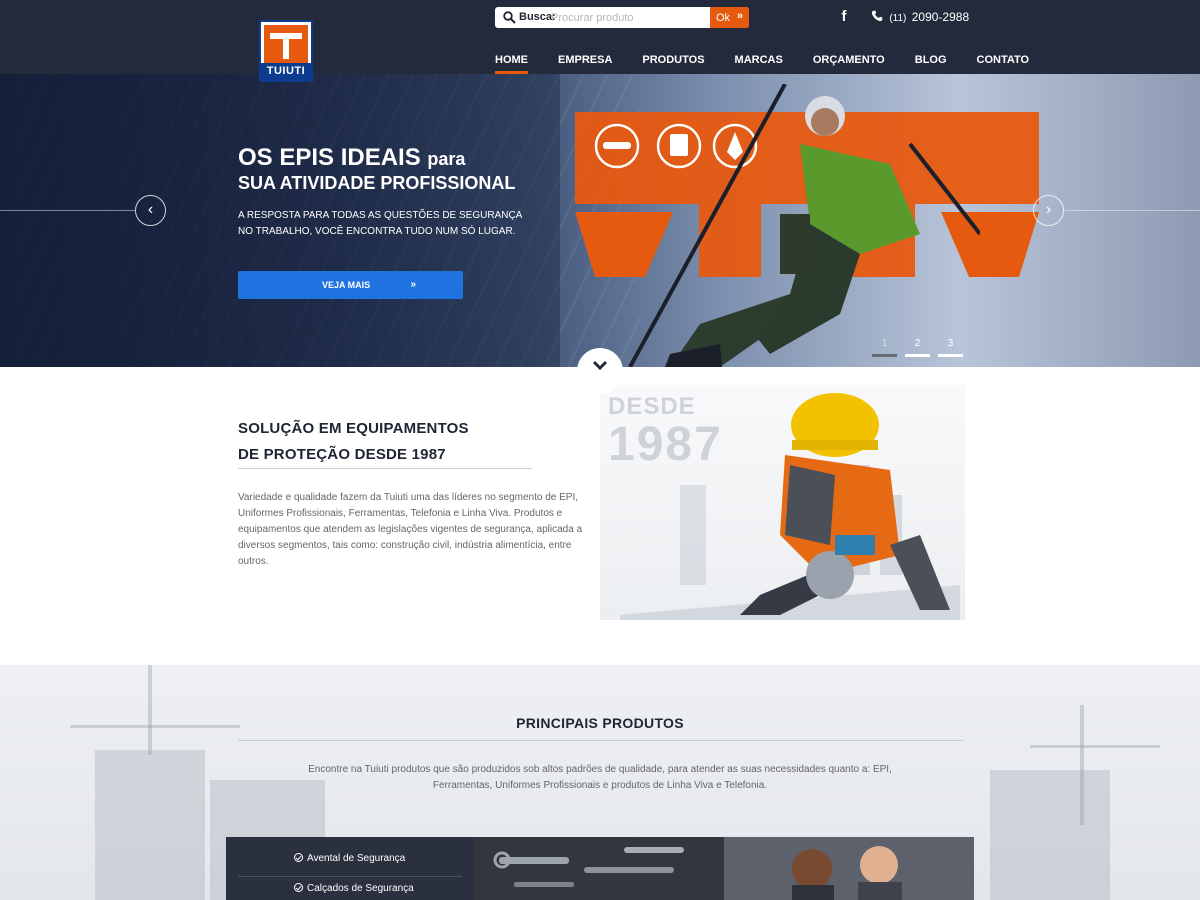  I want to click on hero-title-small: para, so click(446, 159).